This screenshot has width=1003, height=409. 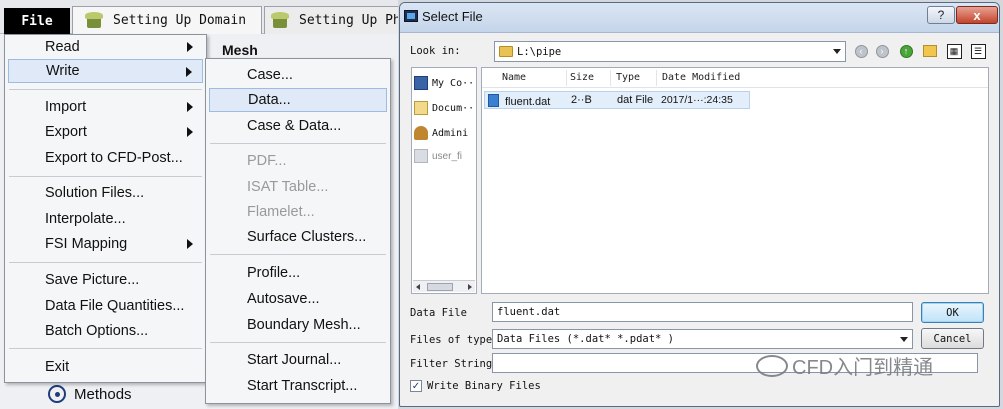 I want to click on files-of-type-label: Files of type:, so click(x=454, y=340).